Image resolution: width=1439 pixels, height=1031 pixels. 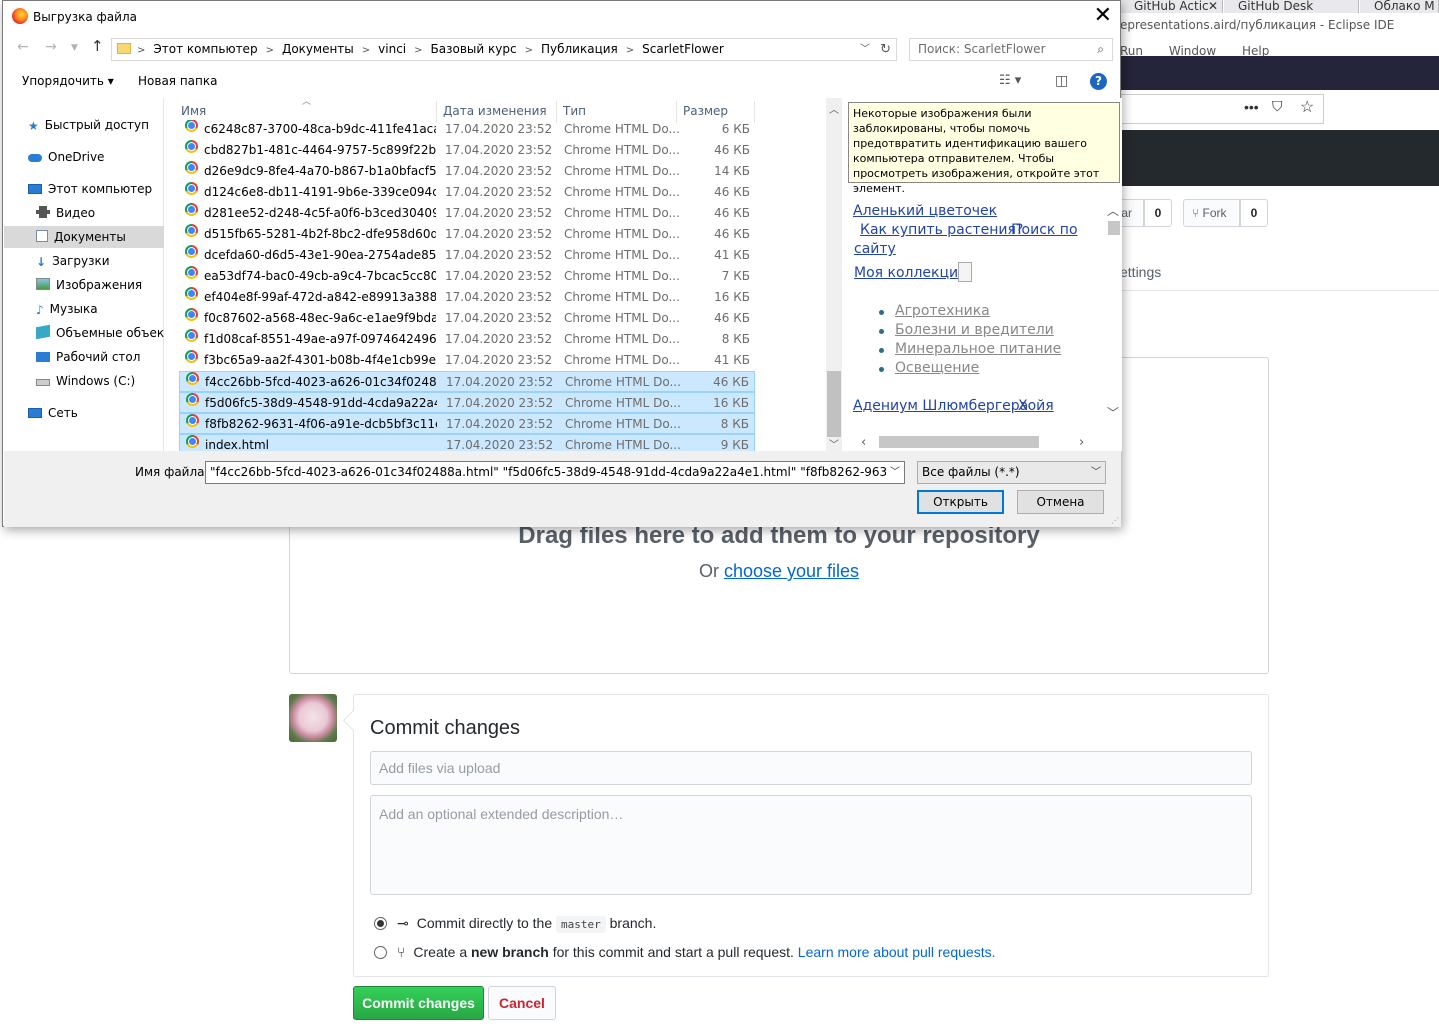 What do you see at coordinates (1061, 81) in the screenshot?
I see `preview-pane-icon: ◫` at bounding box center [1061, 81].